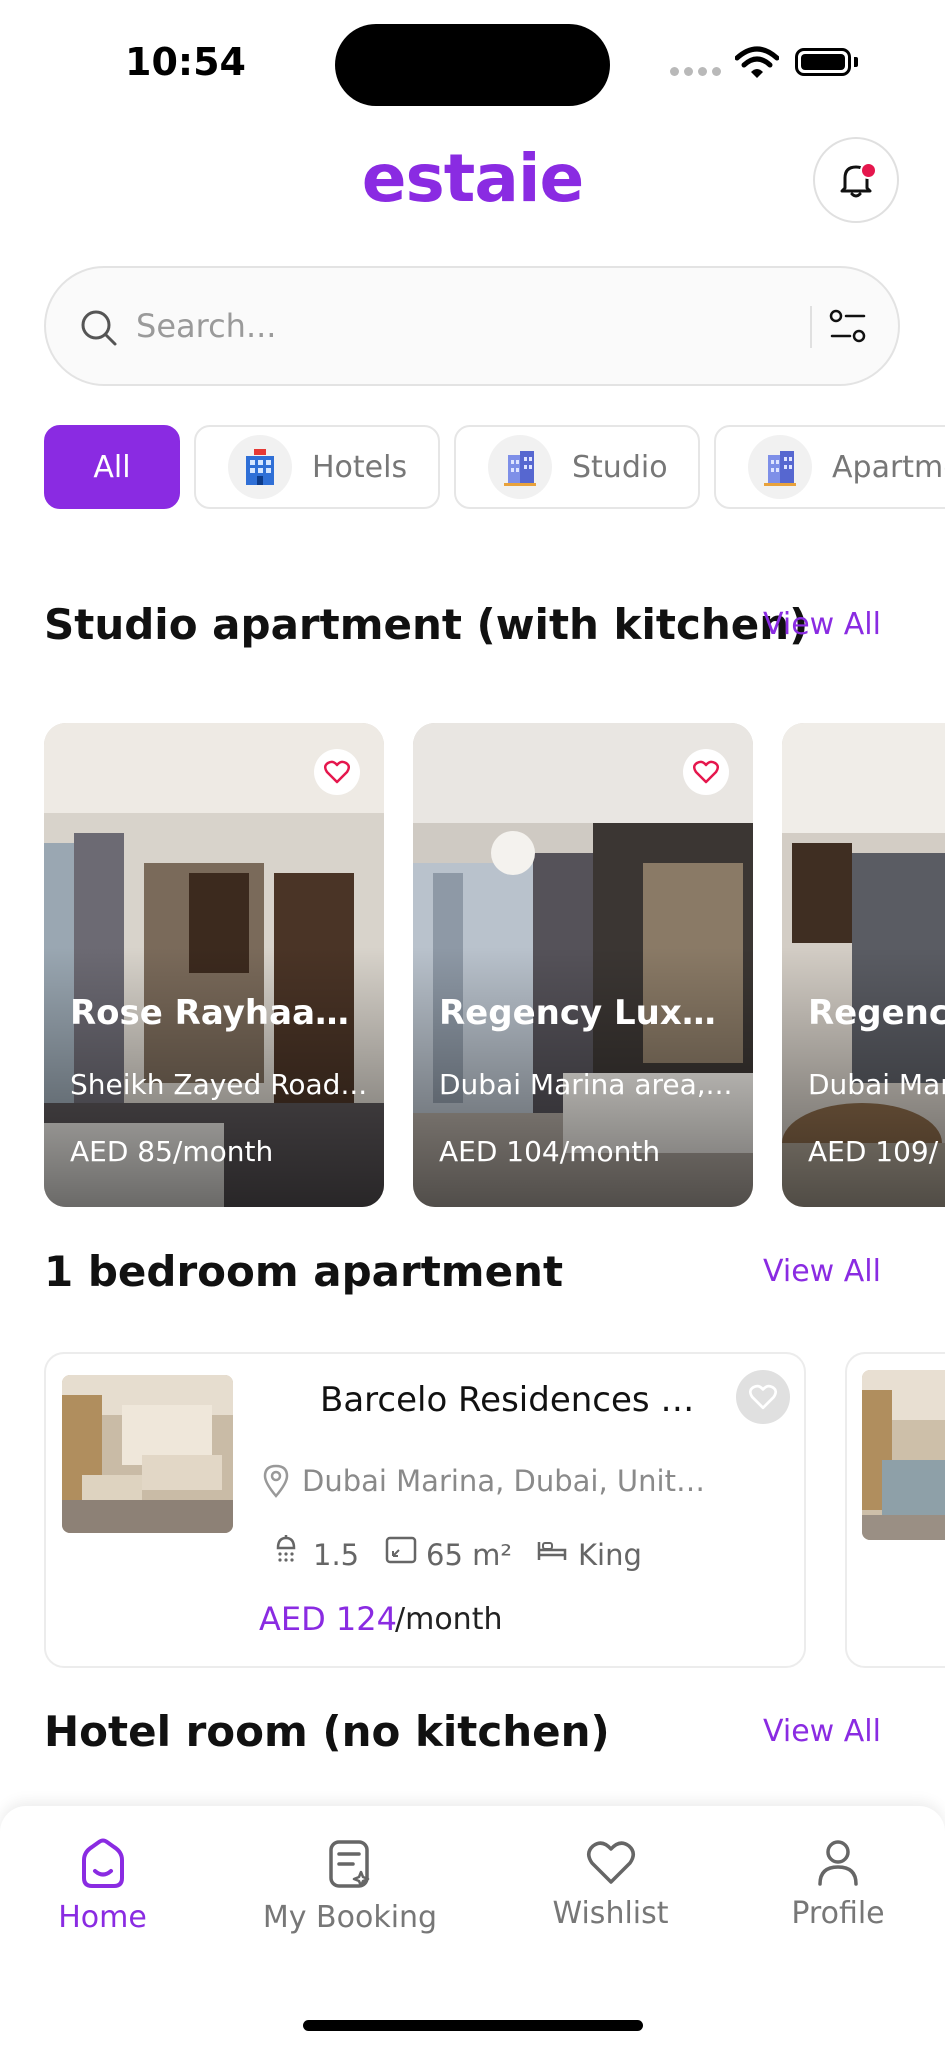  I want to click on app-logo: estaie, so click(473, 178).